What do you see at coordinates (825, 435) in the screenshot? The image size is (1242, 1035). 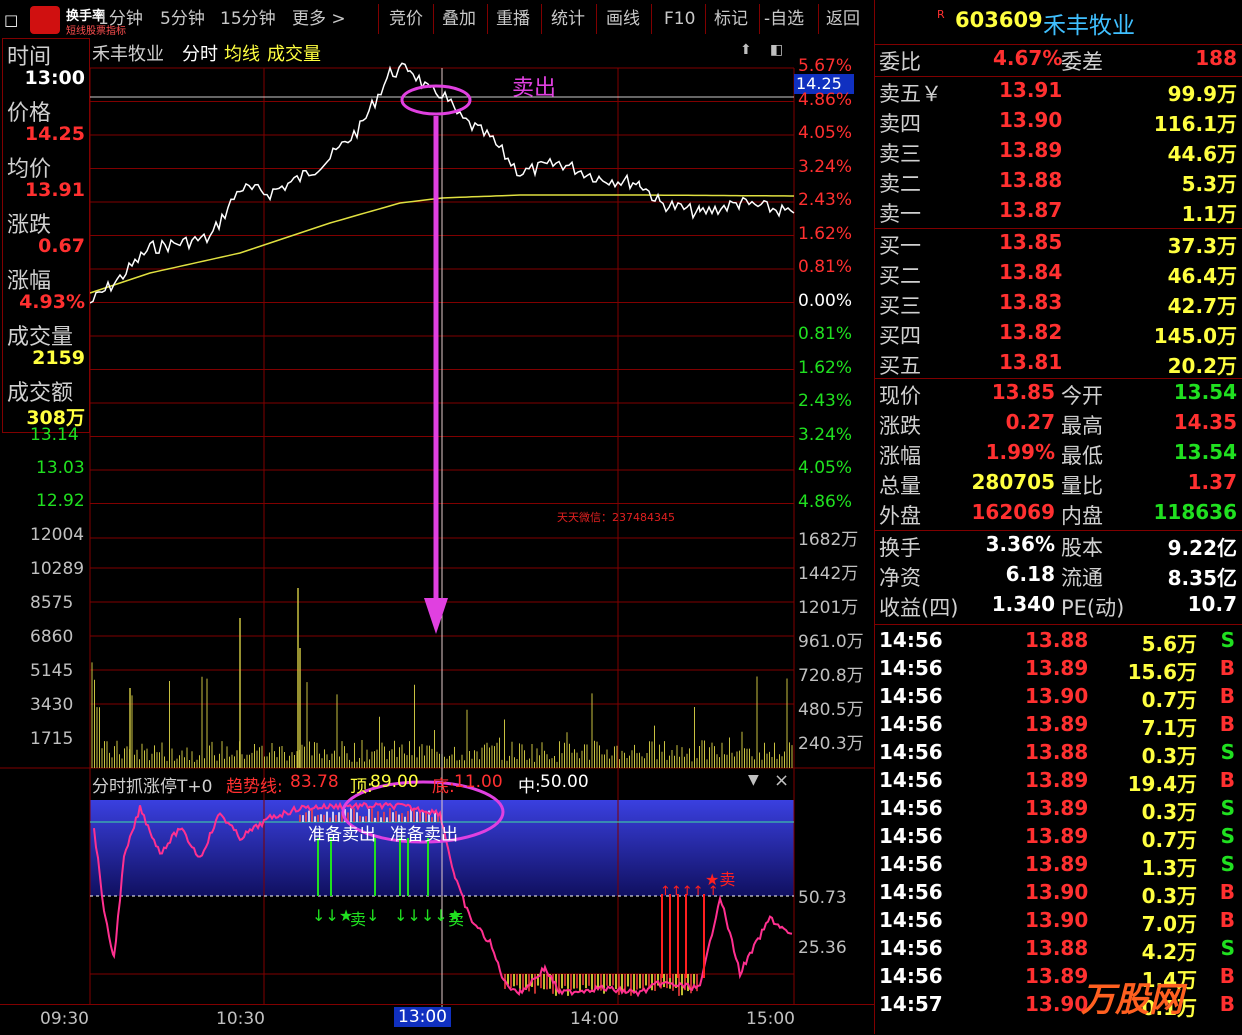 I see `pct-axis-label: 3.24%` at bounding box center [825, 435].